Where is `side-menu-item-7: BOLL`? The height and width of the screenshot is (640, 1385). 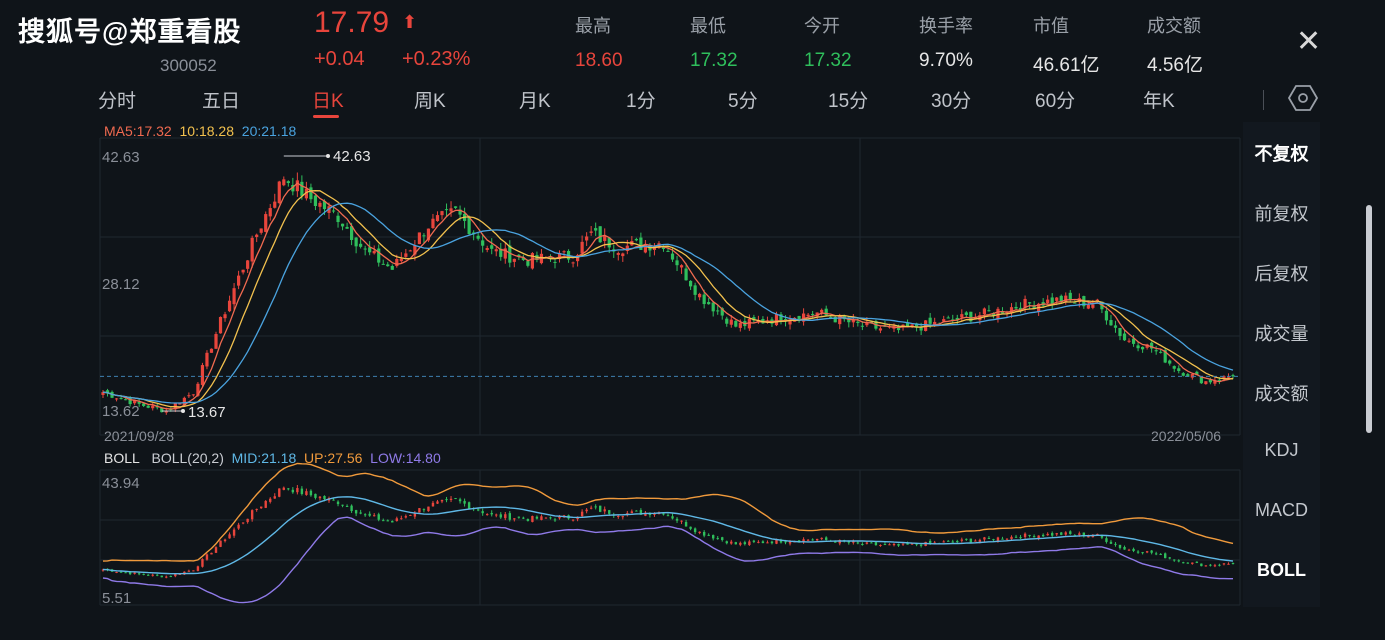 side-menu-item-7: BOLL is located at coordinates (1281, 570).